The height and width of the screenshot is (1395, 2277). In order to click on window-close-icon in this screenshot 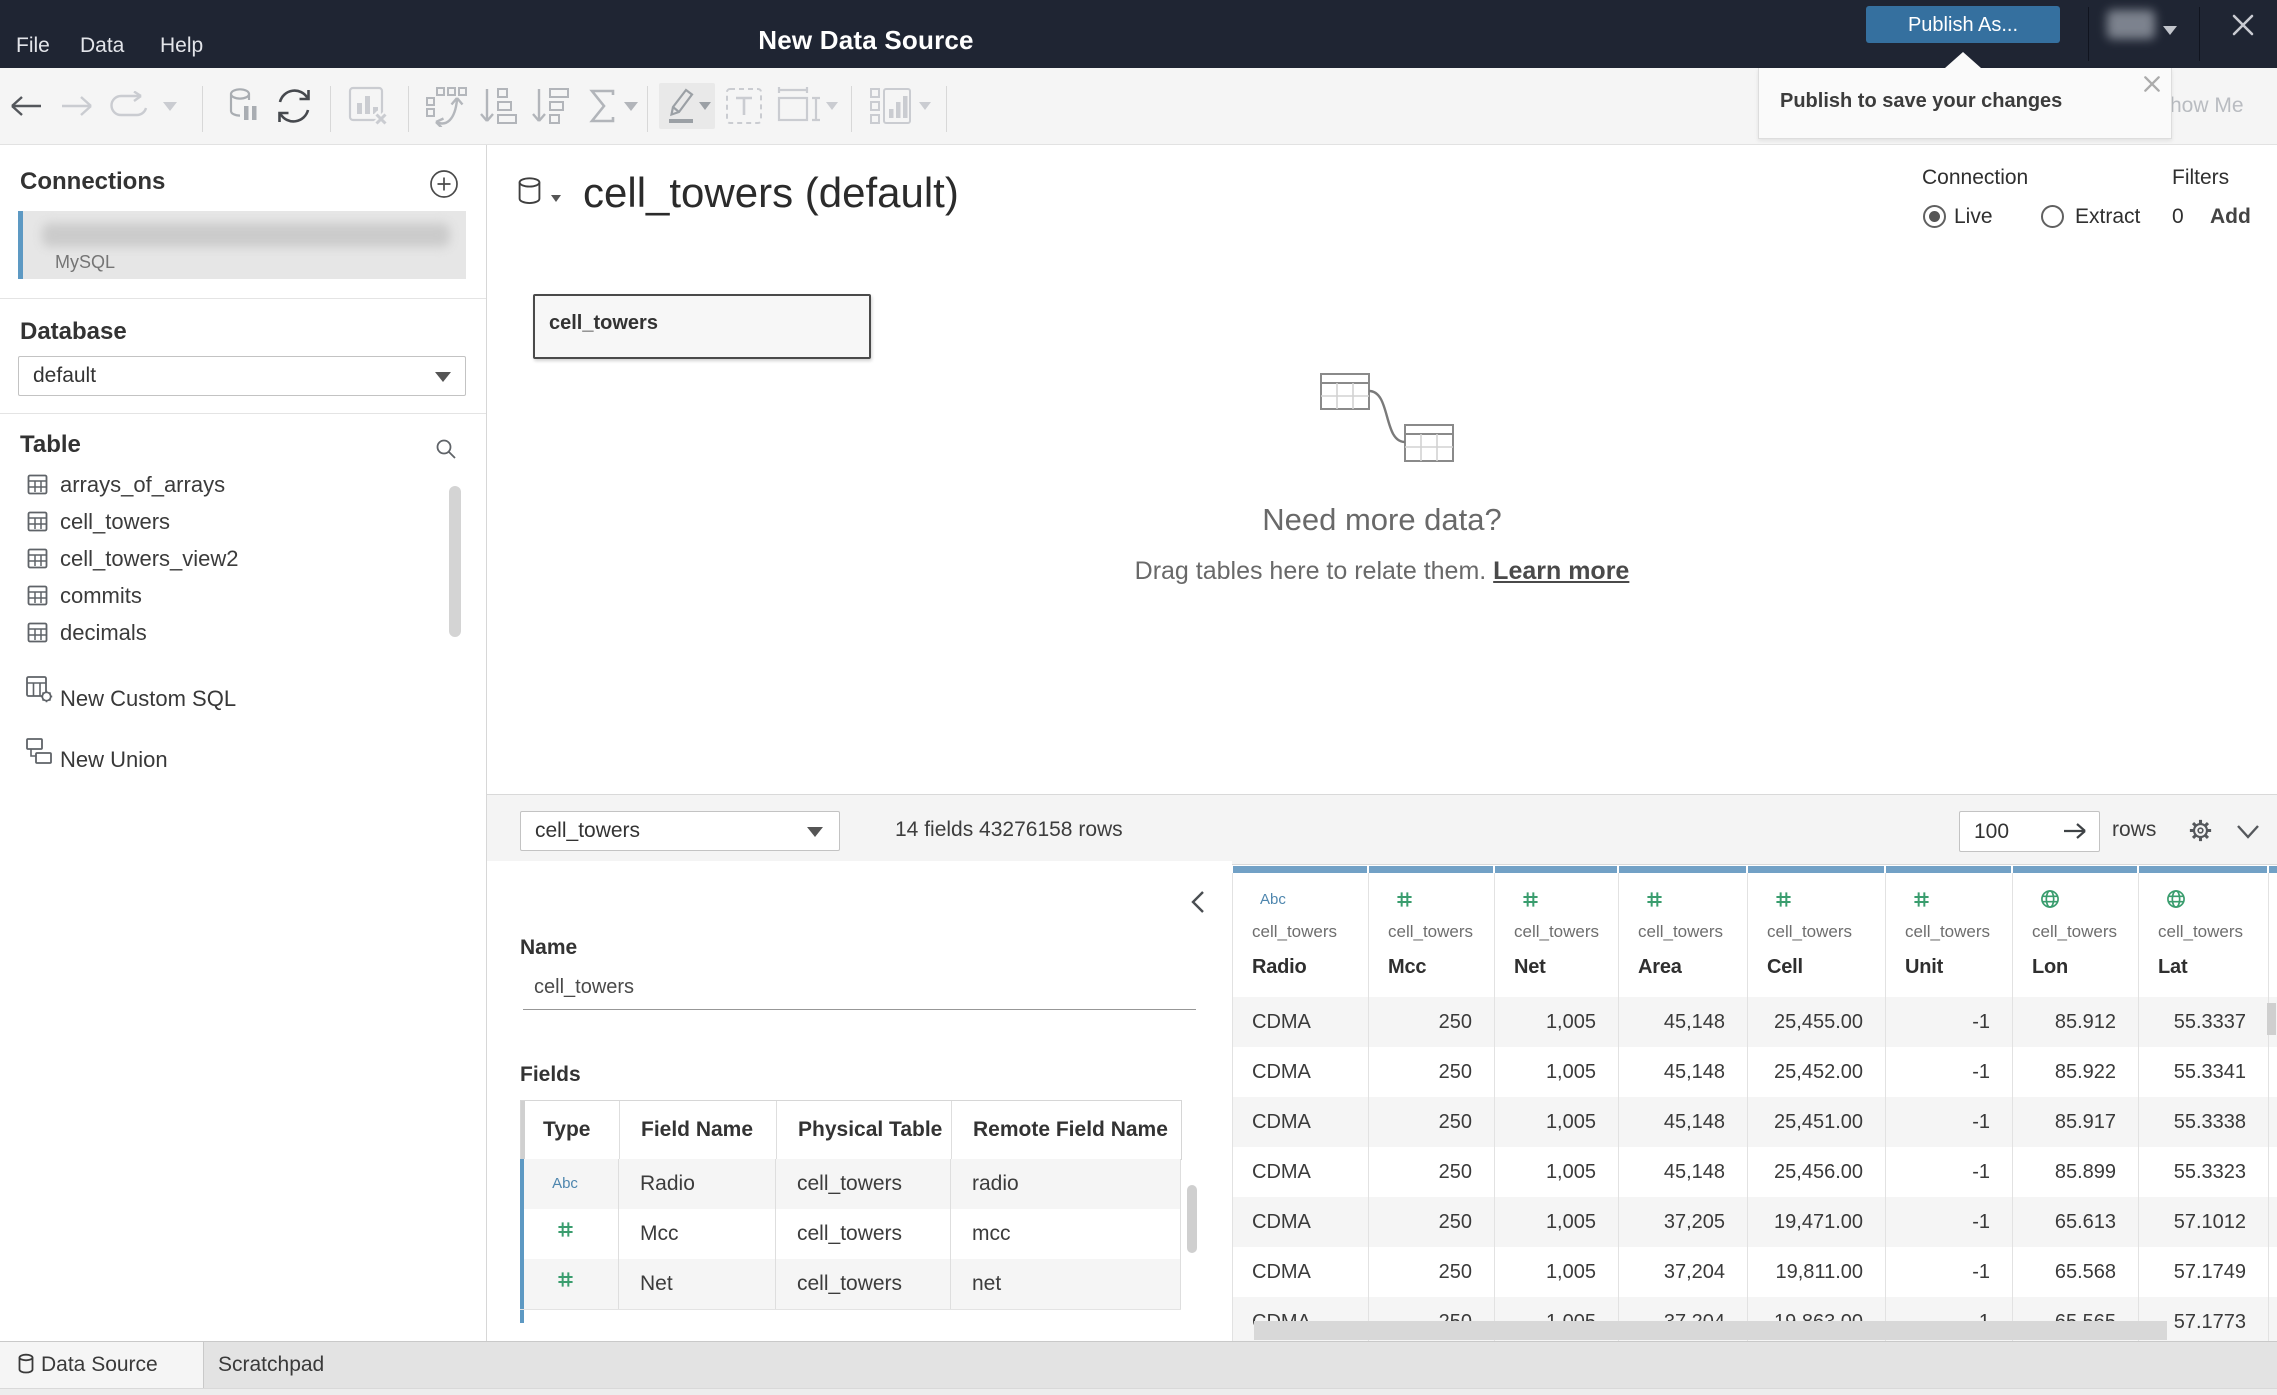, I will do `click(2243, 27)`.